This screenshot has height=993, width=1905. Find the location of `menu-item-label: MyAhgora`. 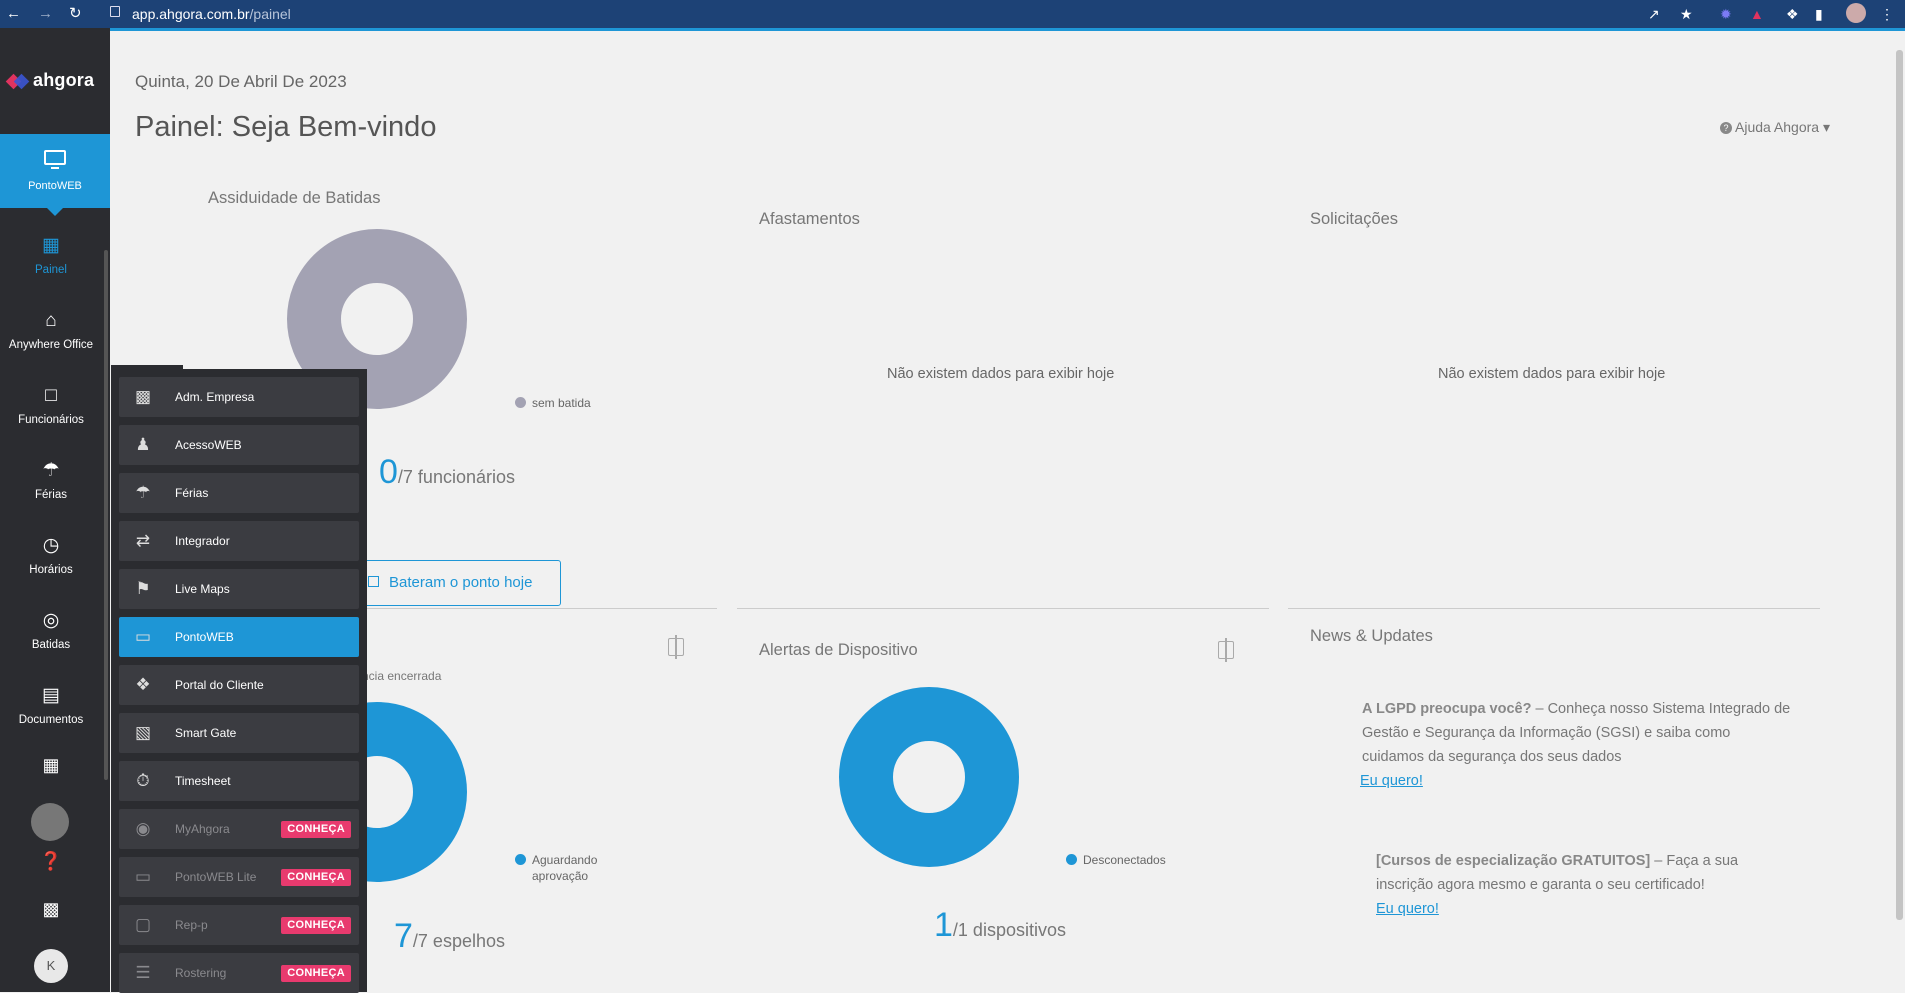

menu-item-label: MyAhgora is located at coordinates (202, 829).